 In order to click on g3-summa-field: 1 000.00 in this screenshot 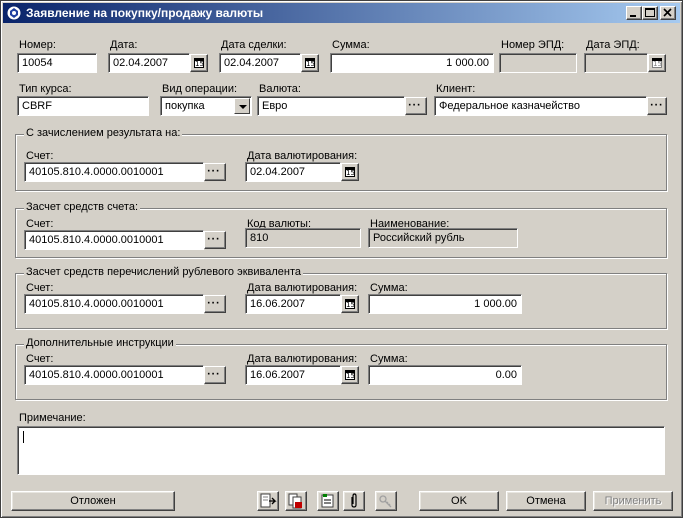, I will do `click(445, 304)`.